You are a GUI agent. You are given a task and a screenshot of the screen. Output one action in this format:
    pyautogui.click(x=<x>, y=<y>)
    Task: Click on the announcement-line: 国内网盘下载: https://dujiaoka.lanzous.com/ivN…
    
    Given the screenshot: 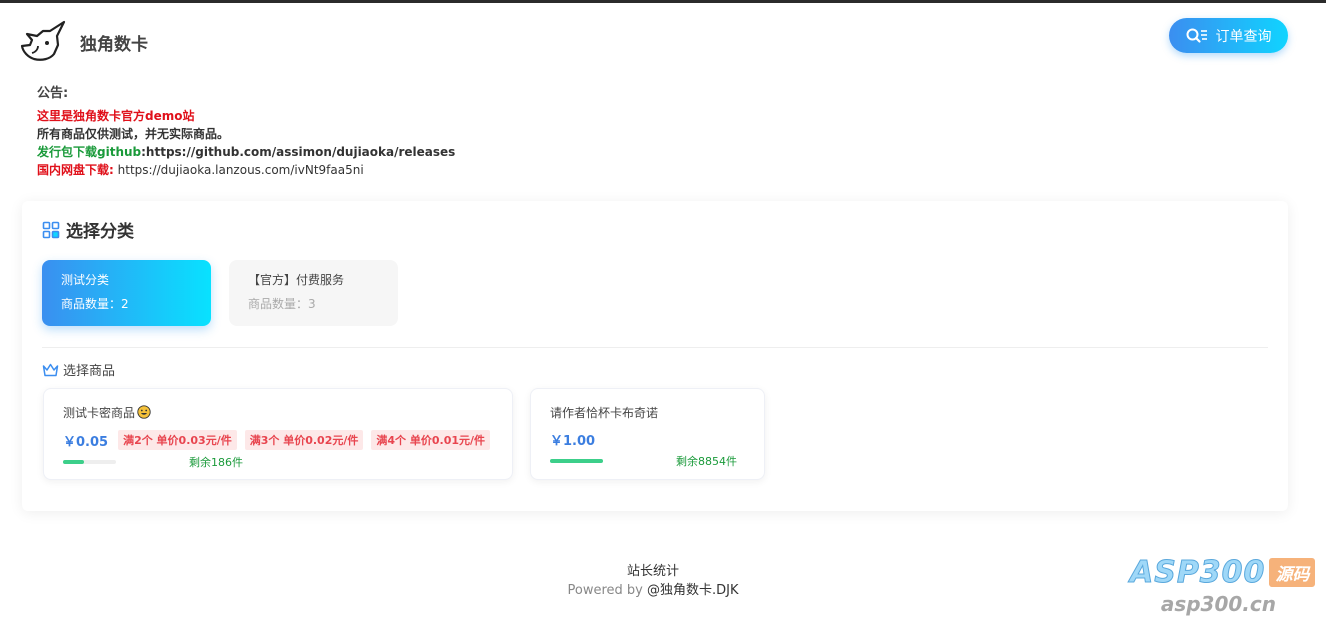 What is the action you would take?
    pyautogui.click(x=246, y=170)
    